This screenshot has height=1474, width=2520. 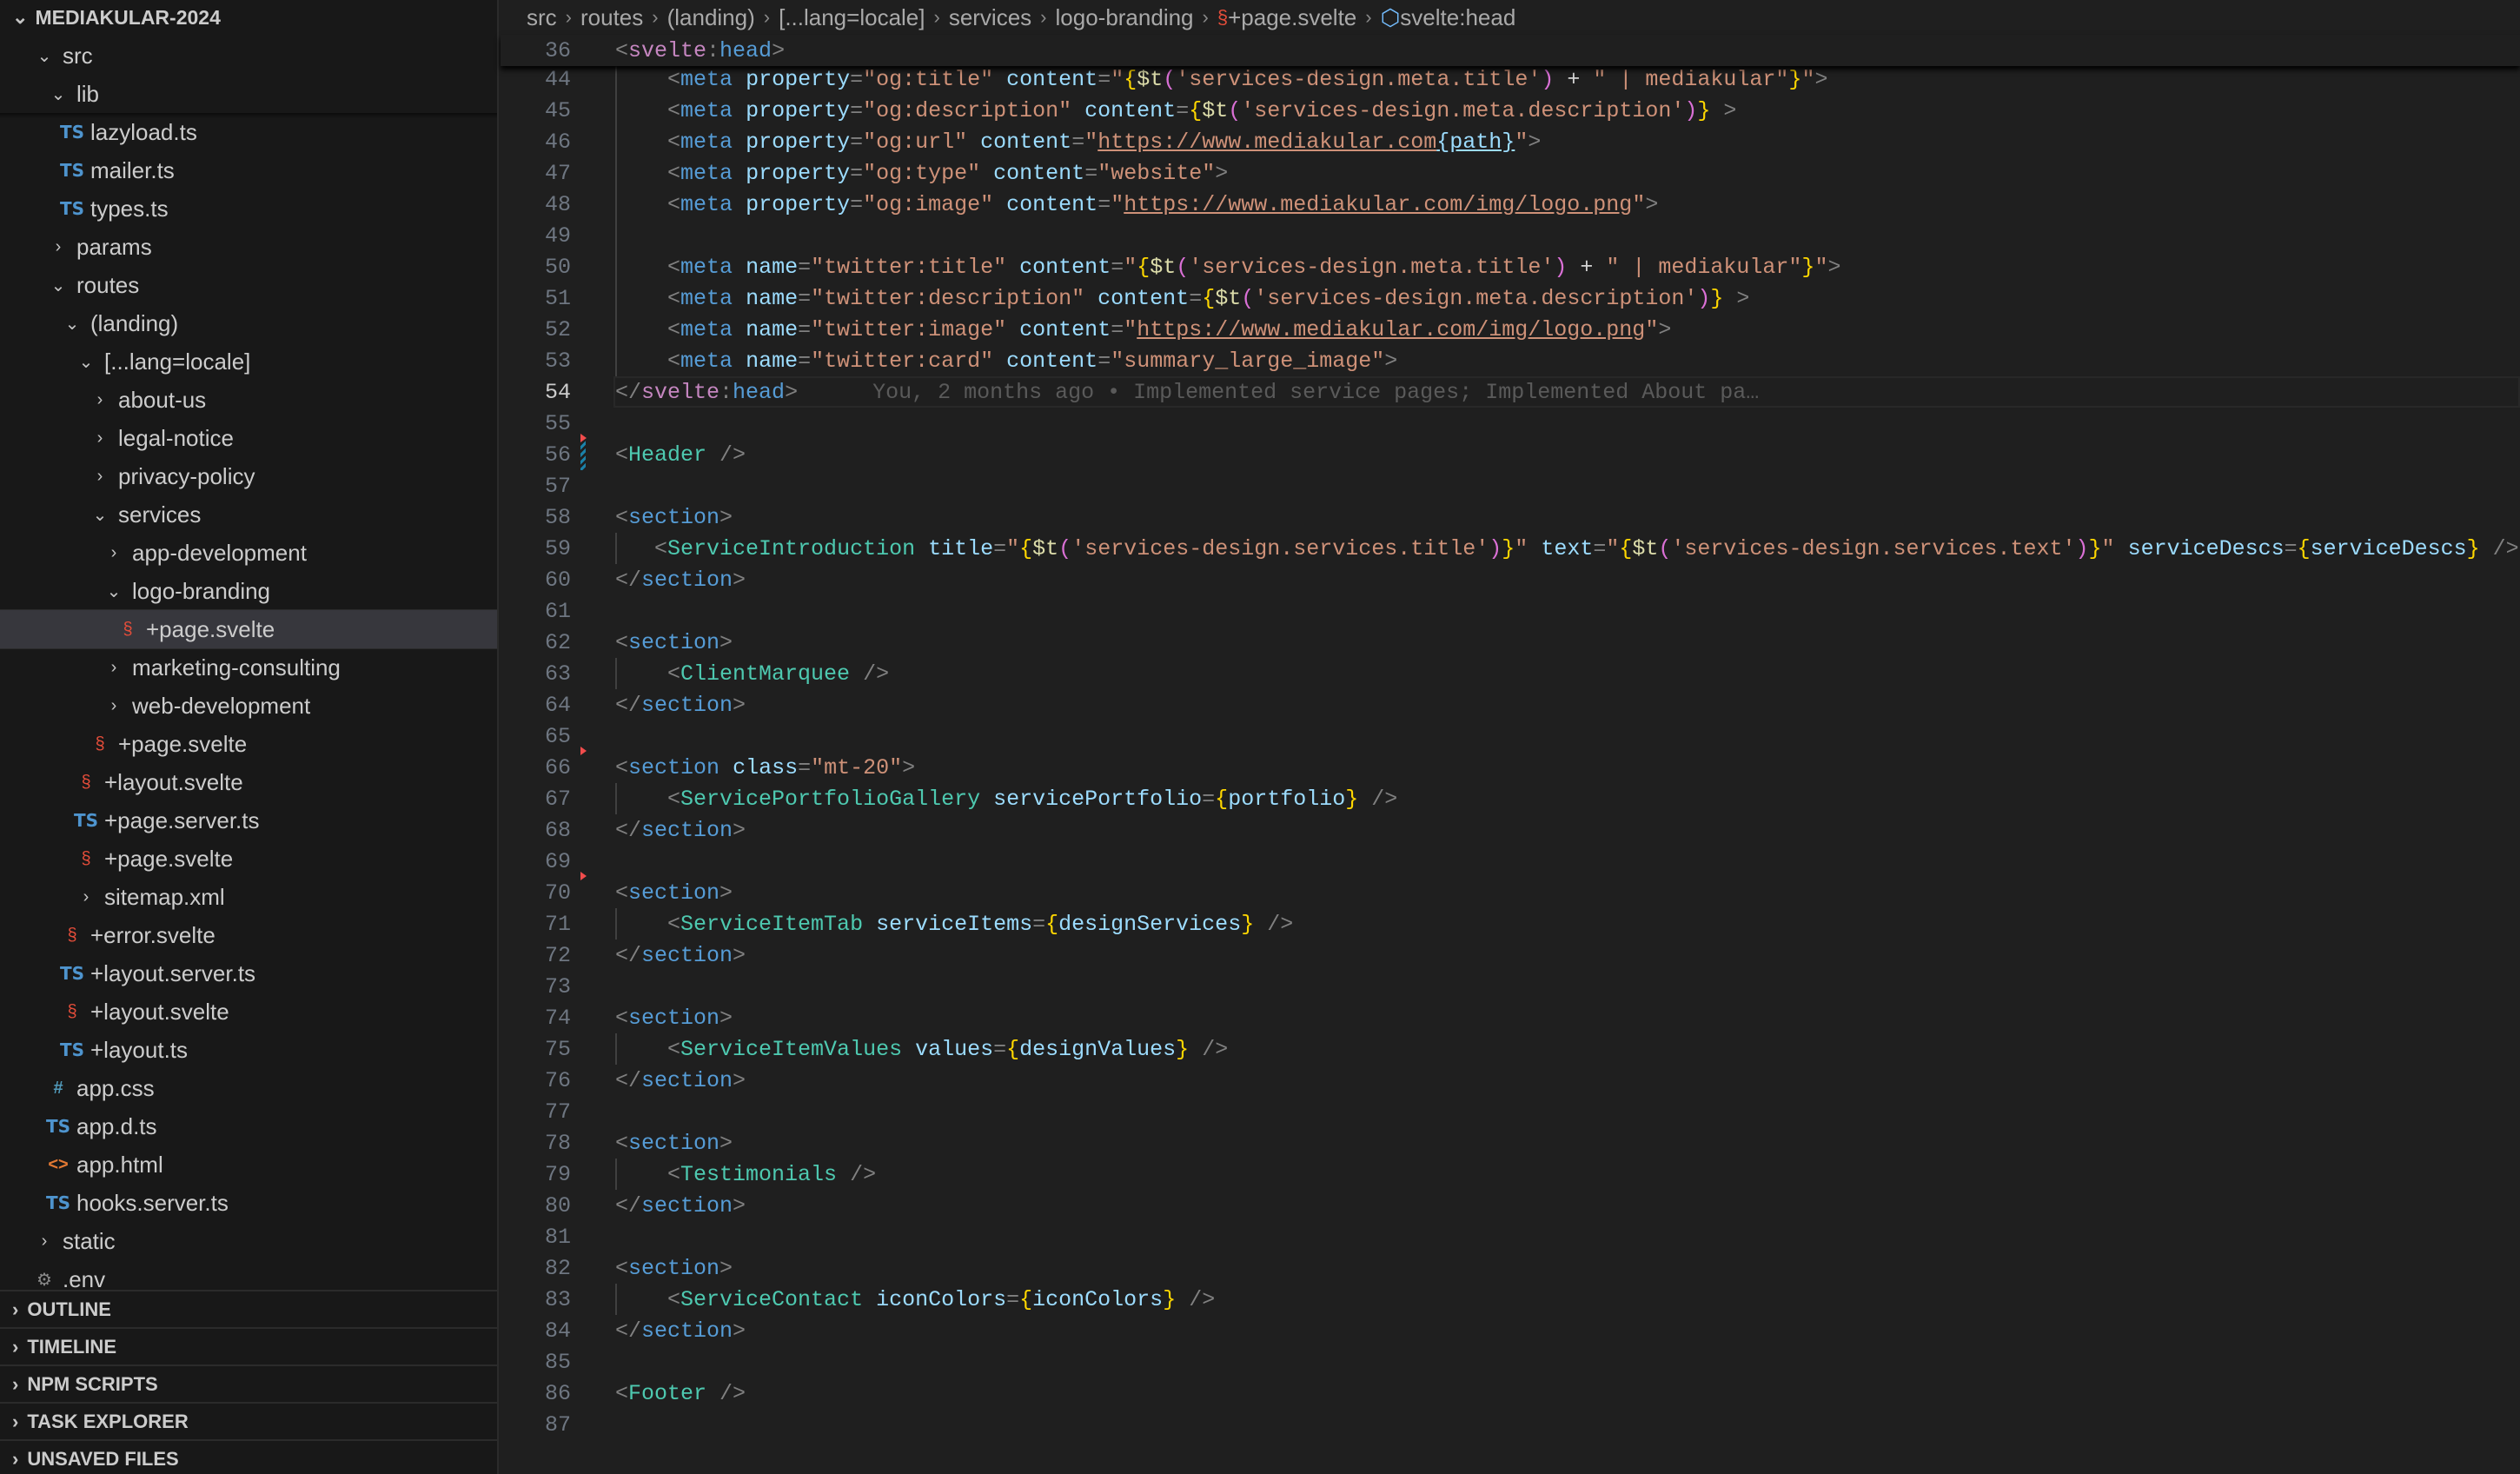 I want to click on tree-item: › static, so click(x=248, y=1241).